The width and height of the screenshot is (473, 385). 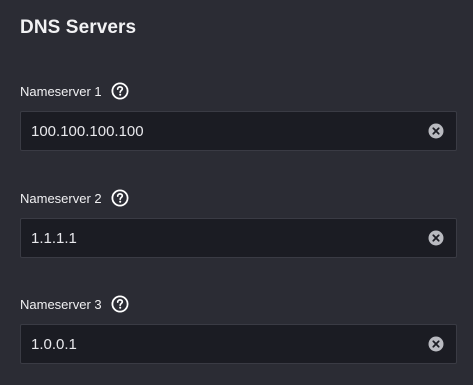 What do you see at coordinates (238, 198) in the screenshot?
I see `nameserver-2-label-row: Nameserver 2` at bounding box center [238, 198].